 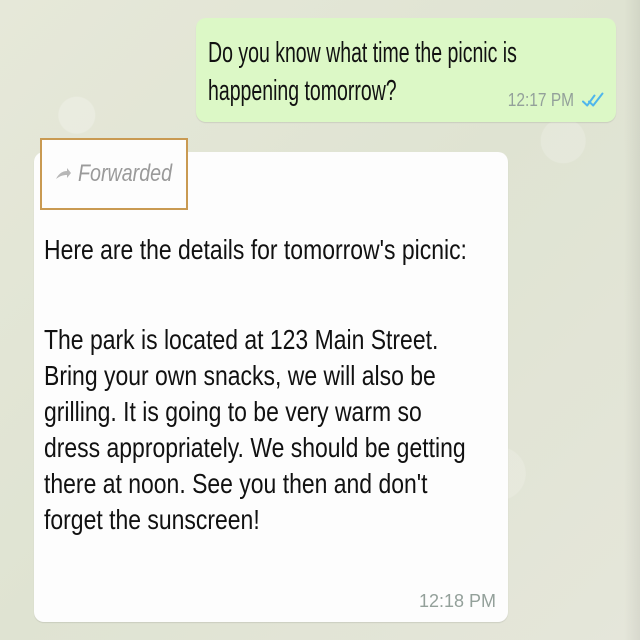 What do you see at coordinates (540, 100) in the screenshot?
I see `outgoing-timestamp: 12:17 PM` at bounding box center [540, 100].